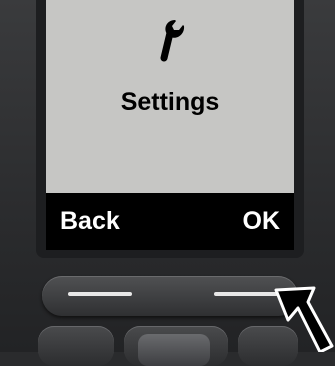 This screenshot has width=335, height=366. I want to click on softkey-bar: Back OK, so click(170, 221).